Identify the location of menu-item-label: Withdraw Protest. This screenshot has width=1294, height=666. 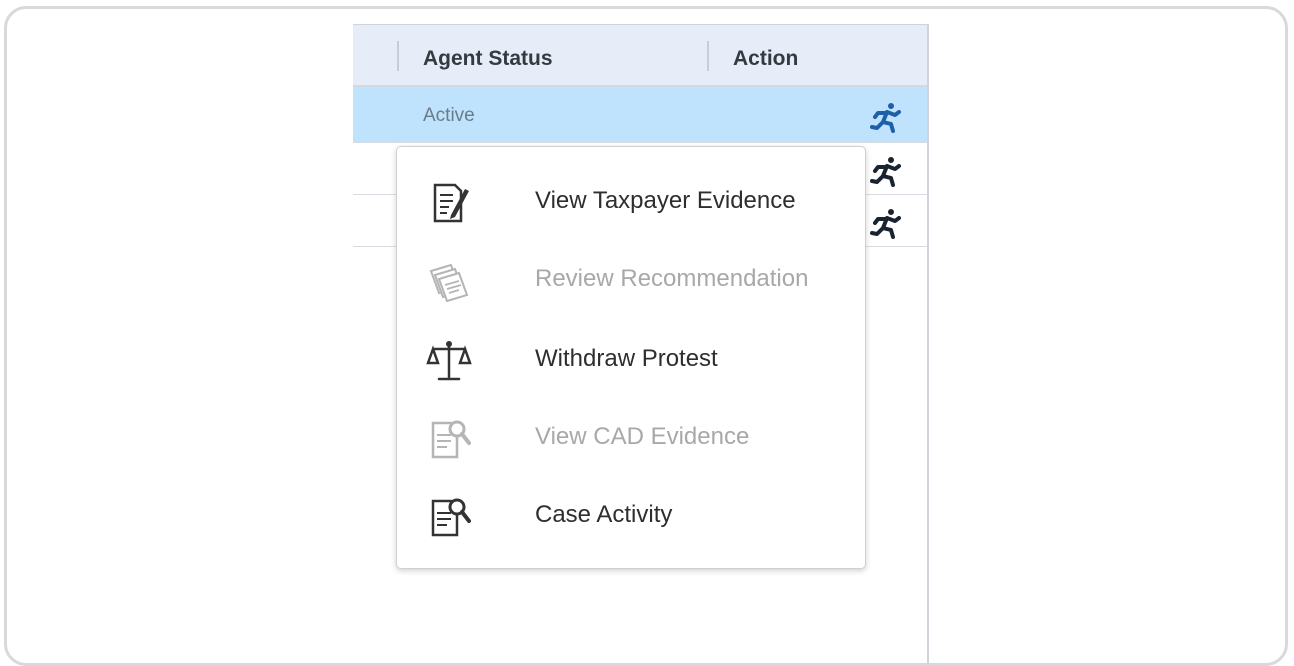
(626, 358).